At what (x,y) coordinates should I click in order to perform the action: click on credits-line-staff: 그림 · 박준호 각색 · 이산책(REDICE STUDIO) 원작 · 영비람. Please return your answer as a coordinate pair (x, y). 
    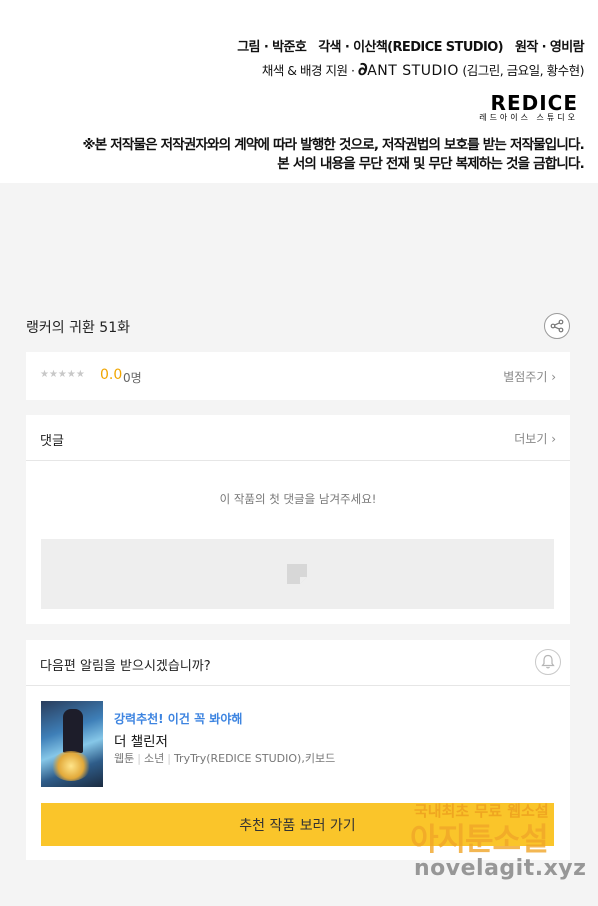
    Looking at the image, I should click on (410, 45).